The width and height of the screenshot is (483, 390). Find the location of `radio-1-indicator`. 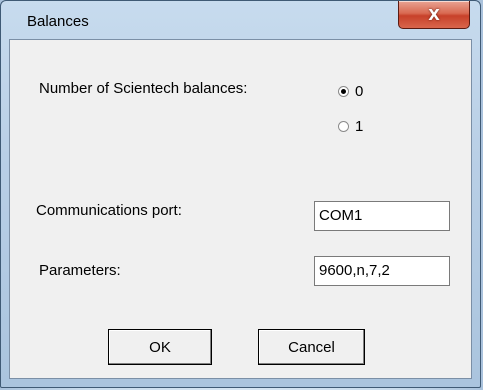

radio-1-indicator is located at coordinates (343, 126).